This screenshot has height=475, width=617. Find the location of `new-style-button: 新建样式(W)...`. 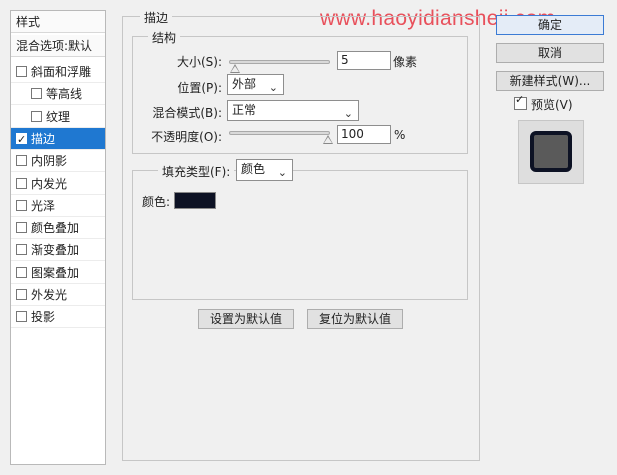

new-style-button: 新建样式(W)... is located at coordinates (550, 81).